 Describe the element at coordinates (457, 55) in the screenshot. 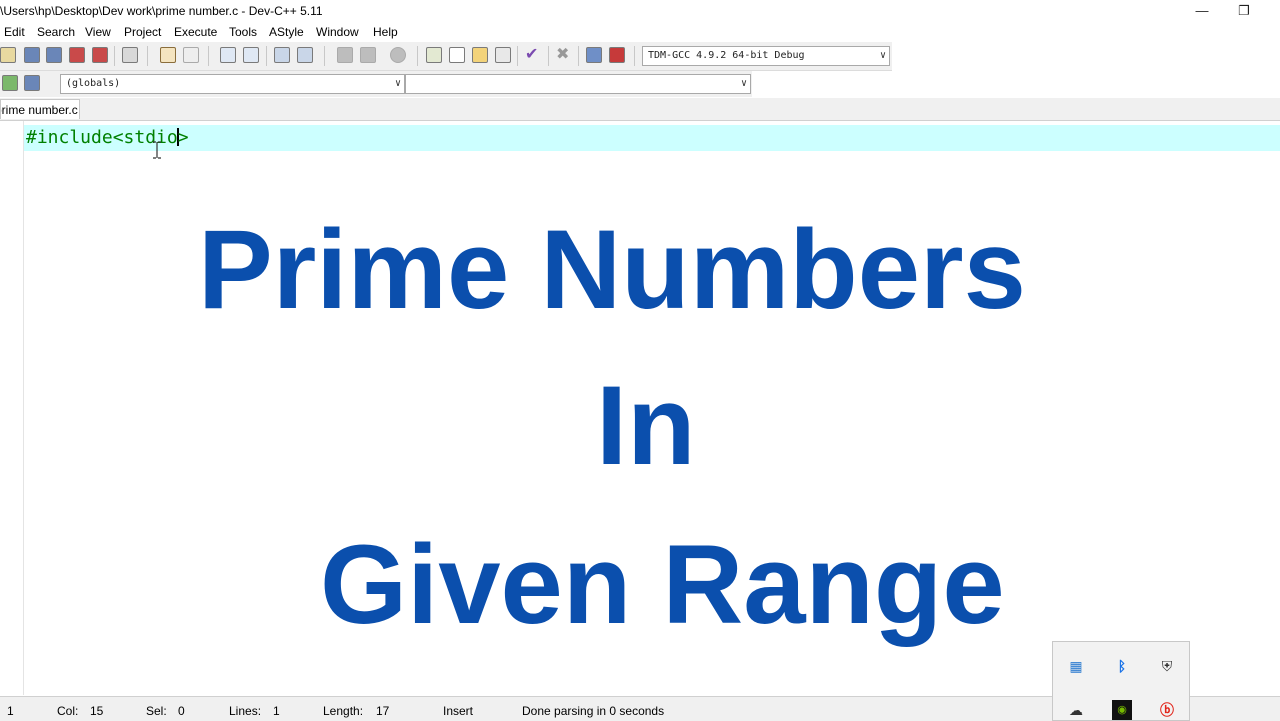

I see `run-icon` at that location.